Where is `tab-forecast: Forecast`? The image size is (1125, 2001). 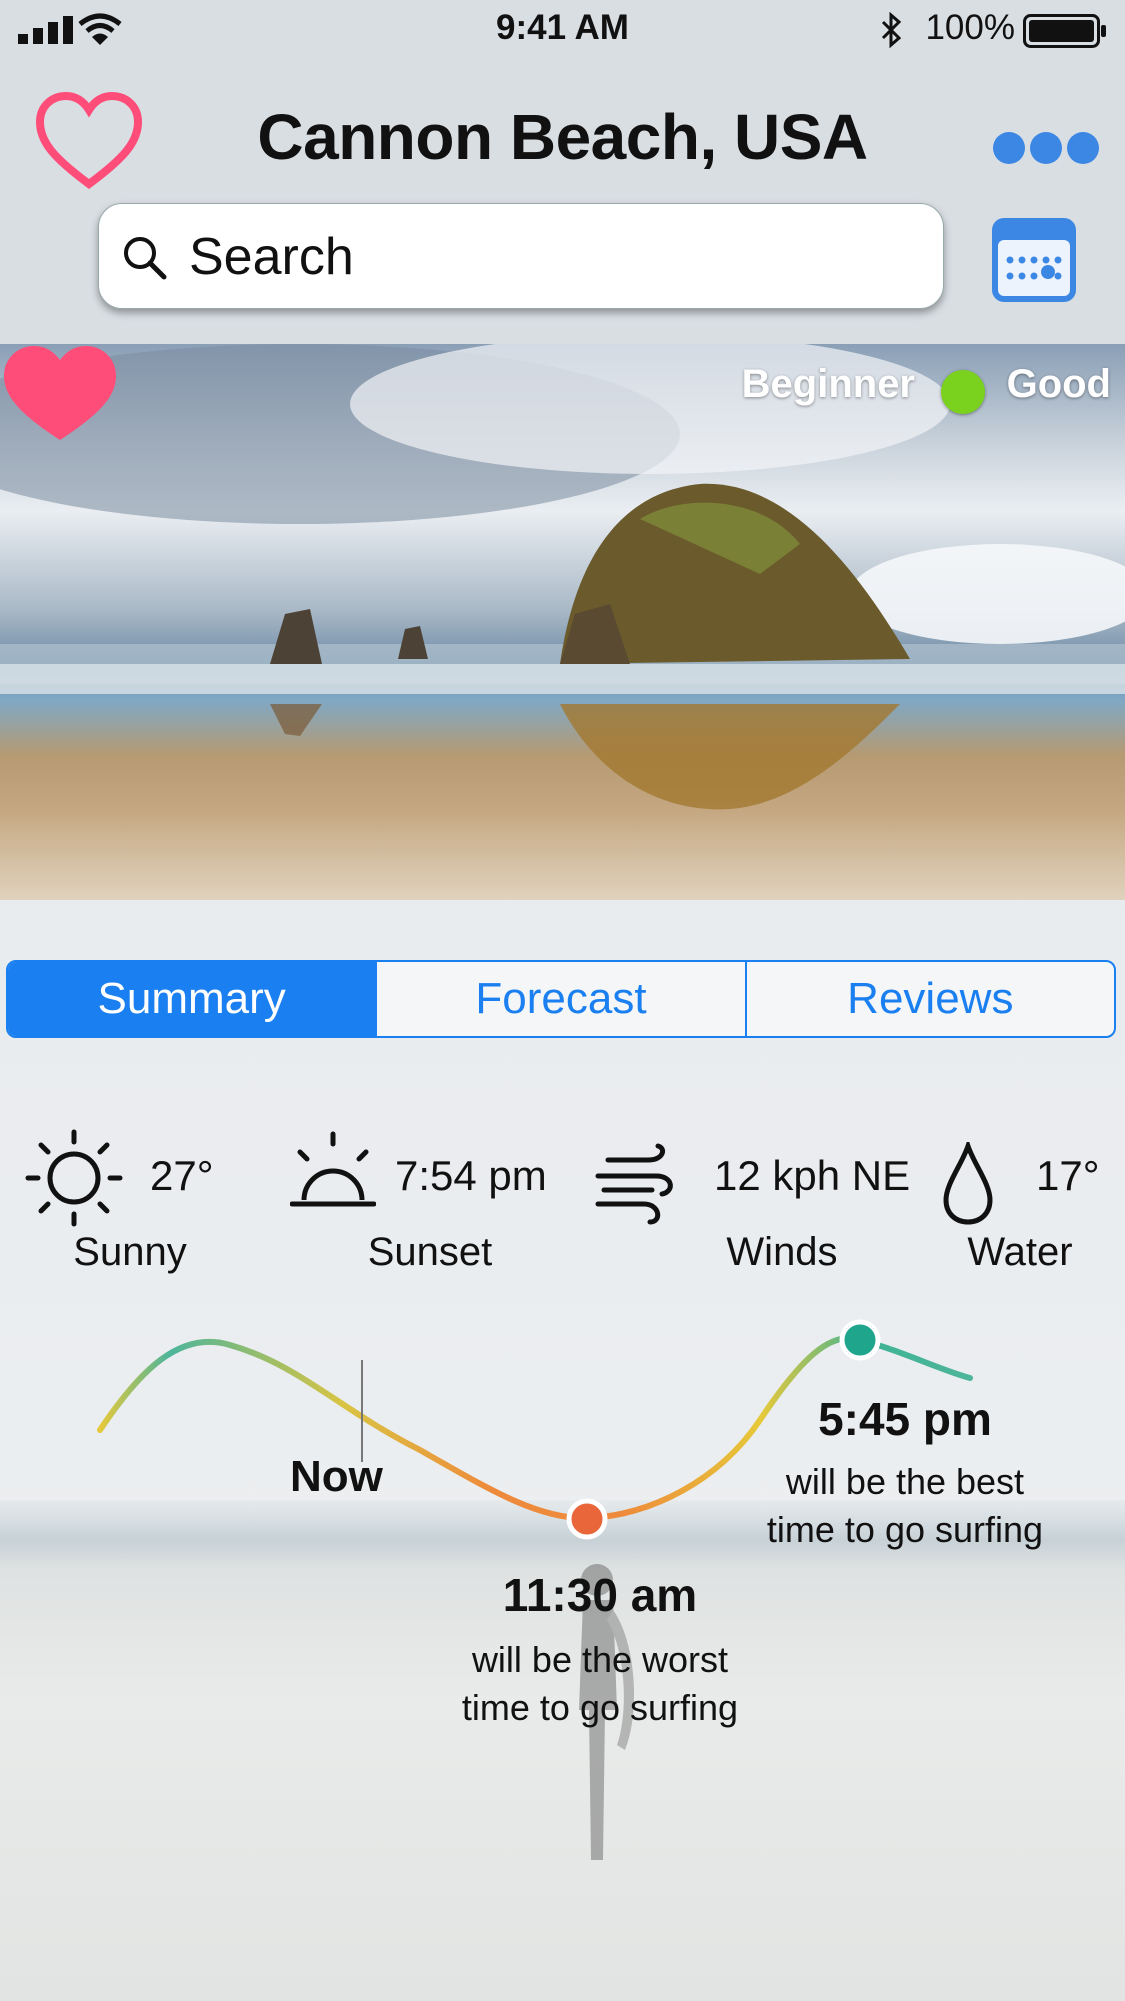 tab-forecast: Forecast is located at coordinates (559, 999).